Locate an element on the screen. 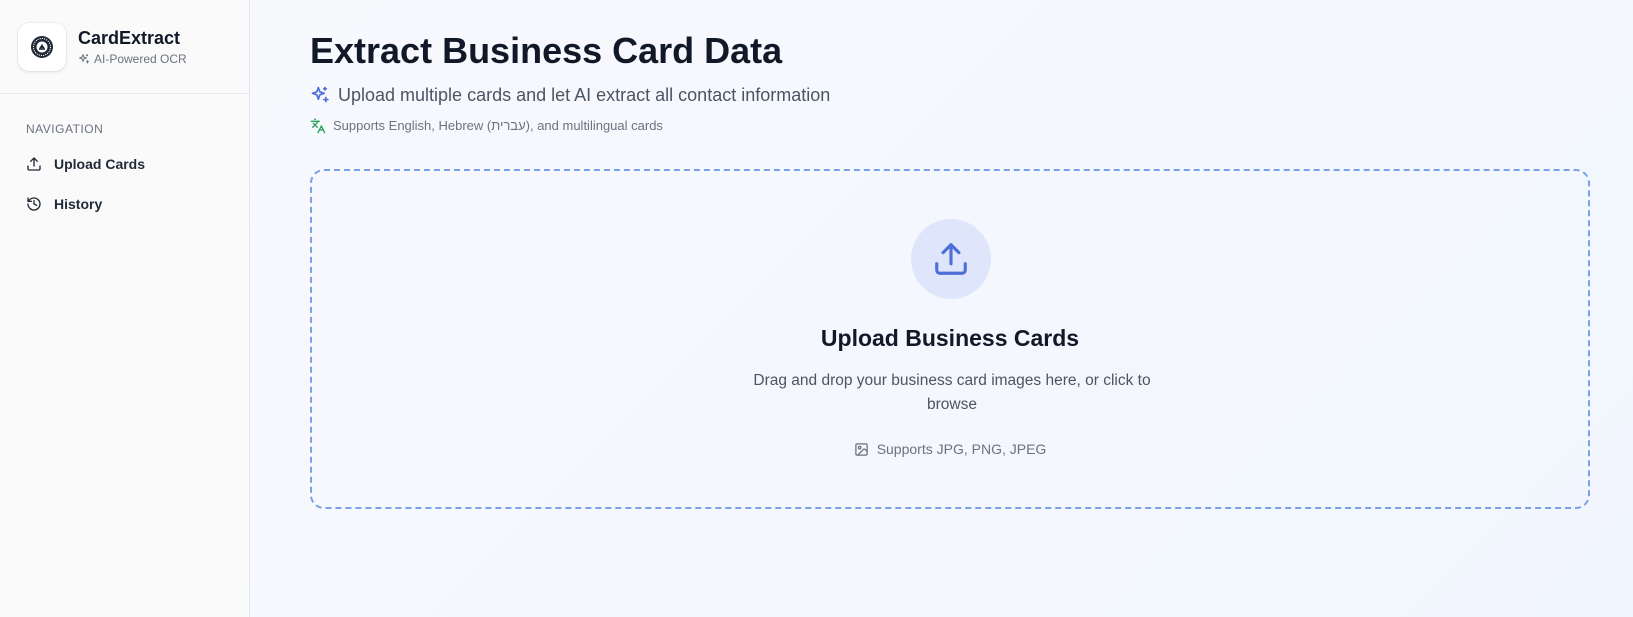 This screenshot has height=617, width=1633. page-title: Extract Business Card Data is located at coordinates (546, 50).